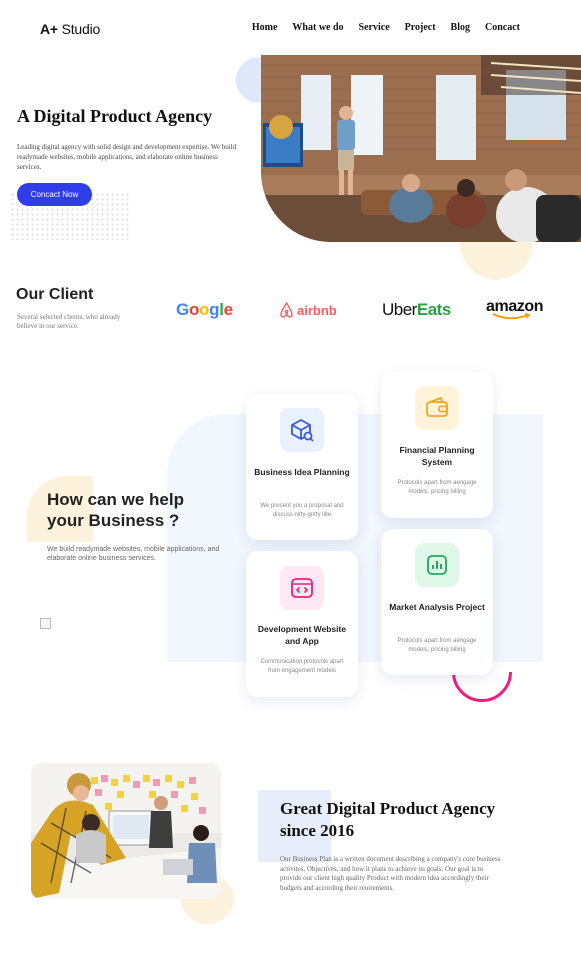 The image size is (581, 953). I want to click on airbnb-wordmark: airbnb, so click(317, 310).